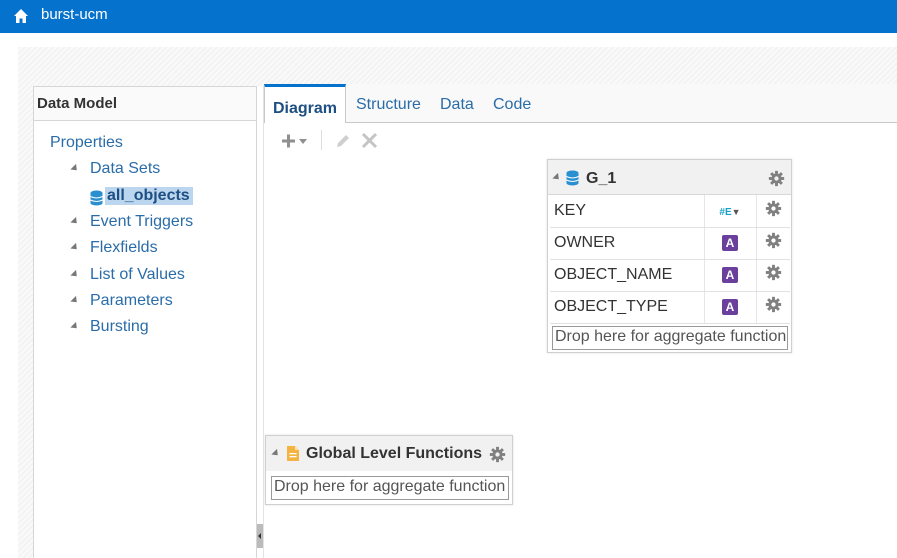 This screenshot has width=897, height=558. What do you see at coordinates (125, 169) in the screenshot?
I see `tree-item-data-sets: Data Sets` at bounding box center [125, 169].